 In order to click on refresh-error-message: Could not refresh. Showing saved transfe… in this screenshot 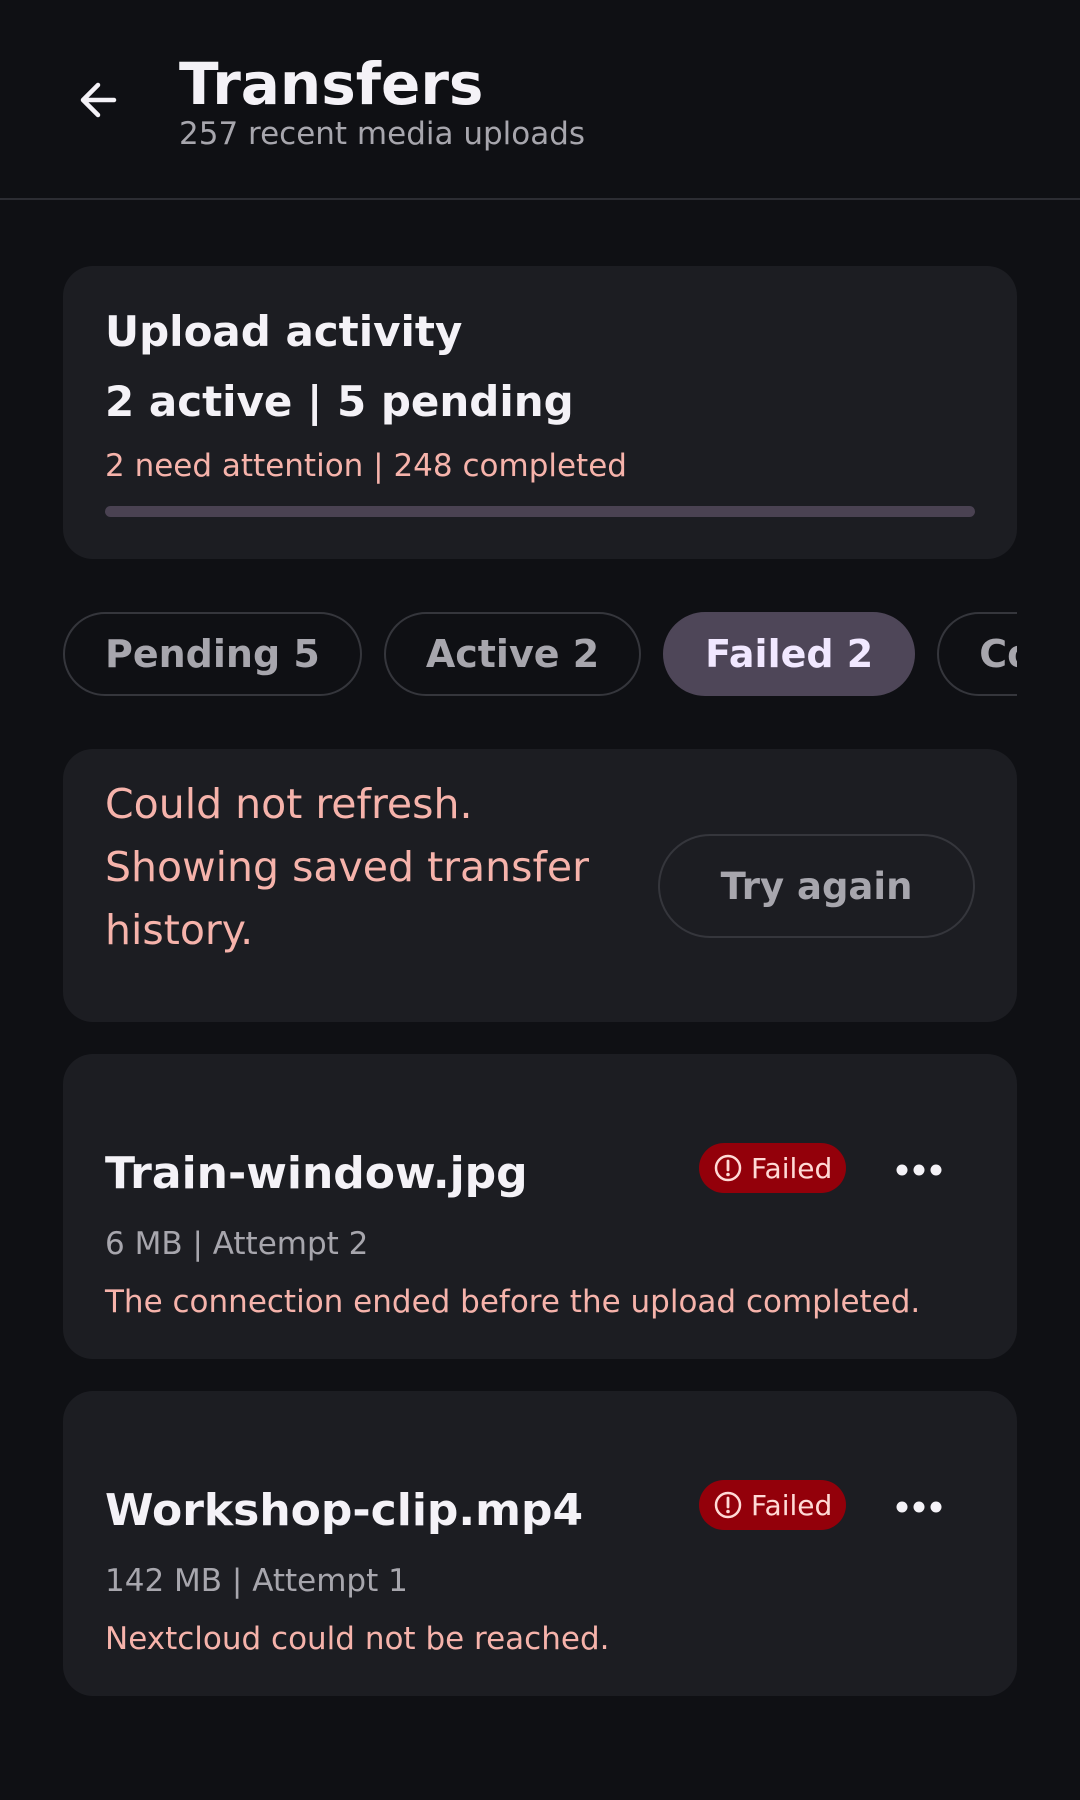, I will do `click(347, 867)`.